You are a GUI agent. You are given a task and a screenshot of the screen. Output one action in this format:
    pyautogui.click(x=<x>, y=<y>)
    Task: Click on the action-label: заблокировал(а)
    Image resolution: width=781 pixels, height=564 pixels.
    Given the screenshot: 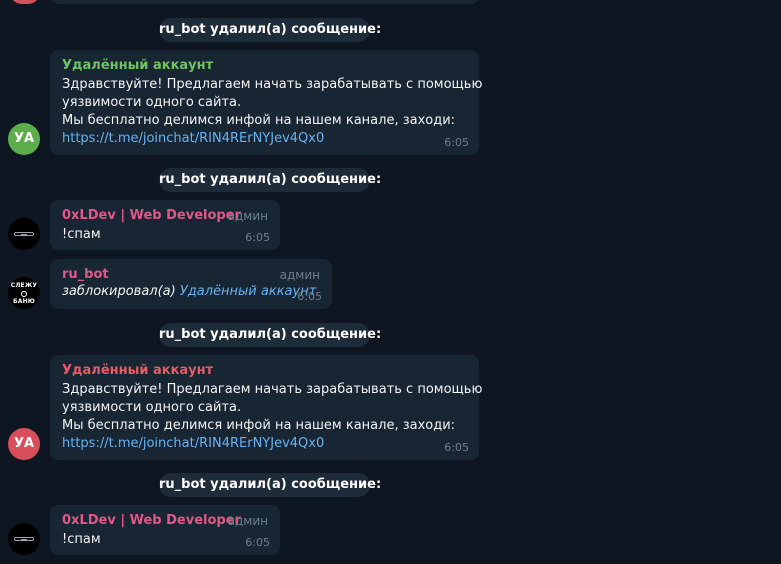 What is the action you would take?
    pyautogui.click(x=119, y=291)
    